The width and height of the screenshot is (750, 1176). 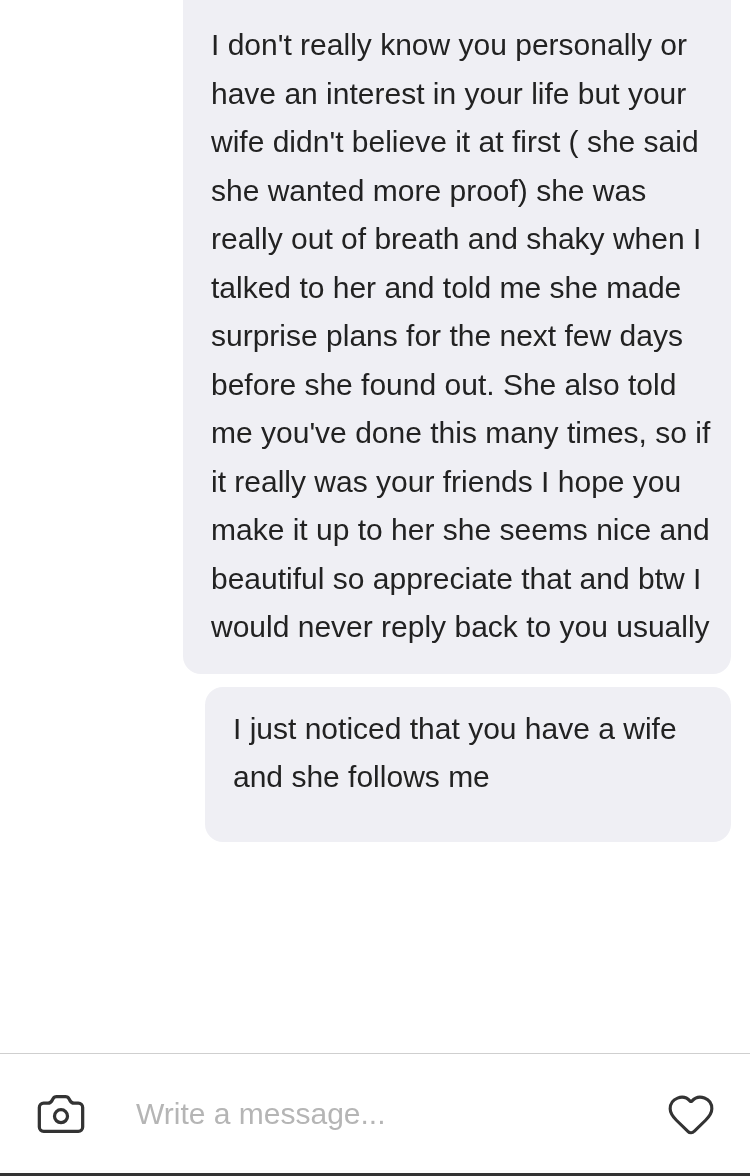 What do you see at coordinates (455, 752) in the screenshot?
I see `message-text: I just noticed that you have a wife and she follows me` at bounding box center [455, 752].